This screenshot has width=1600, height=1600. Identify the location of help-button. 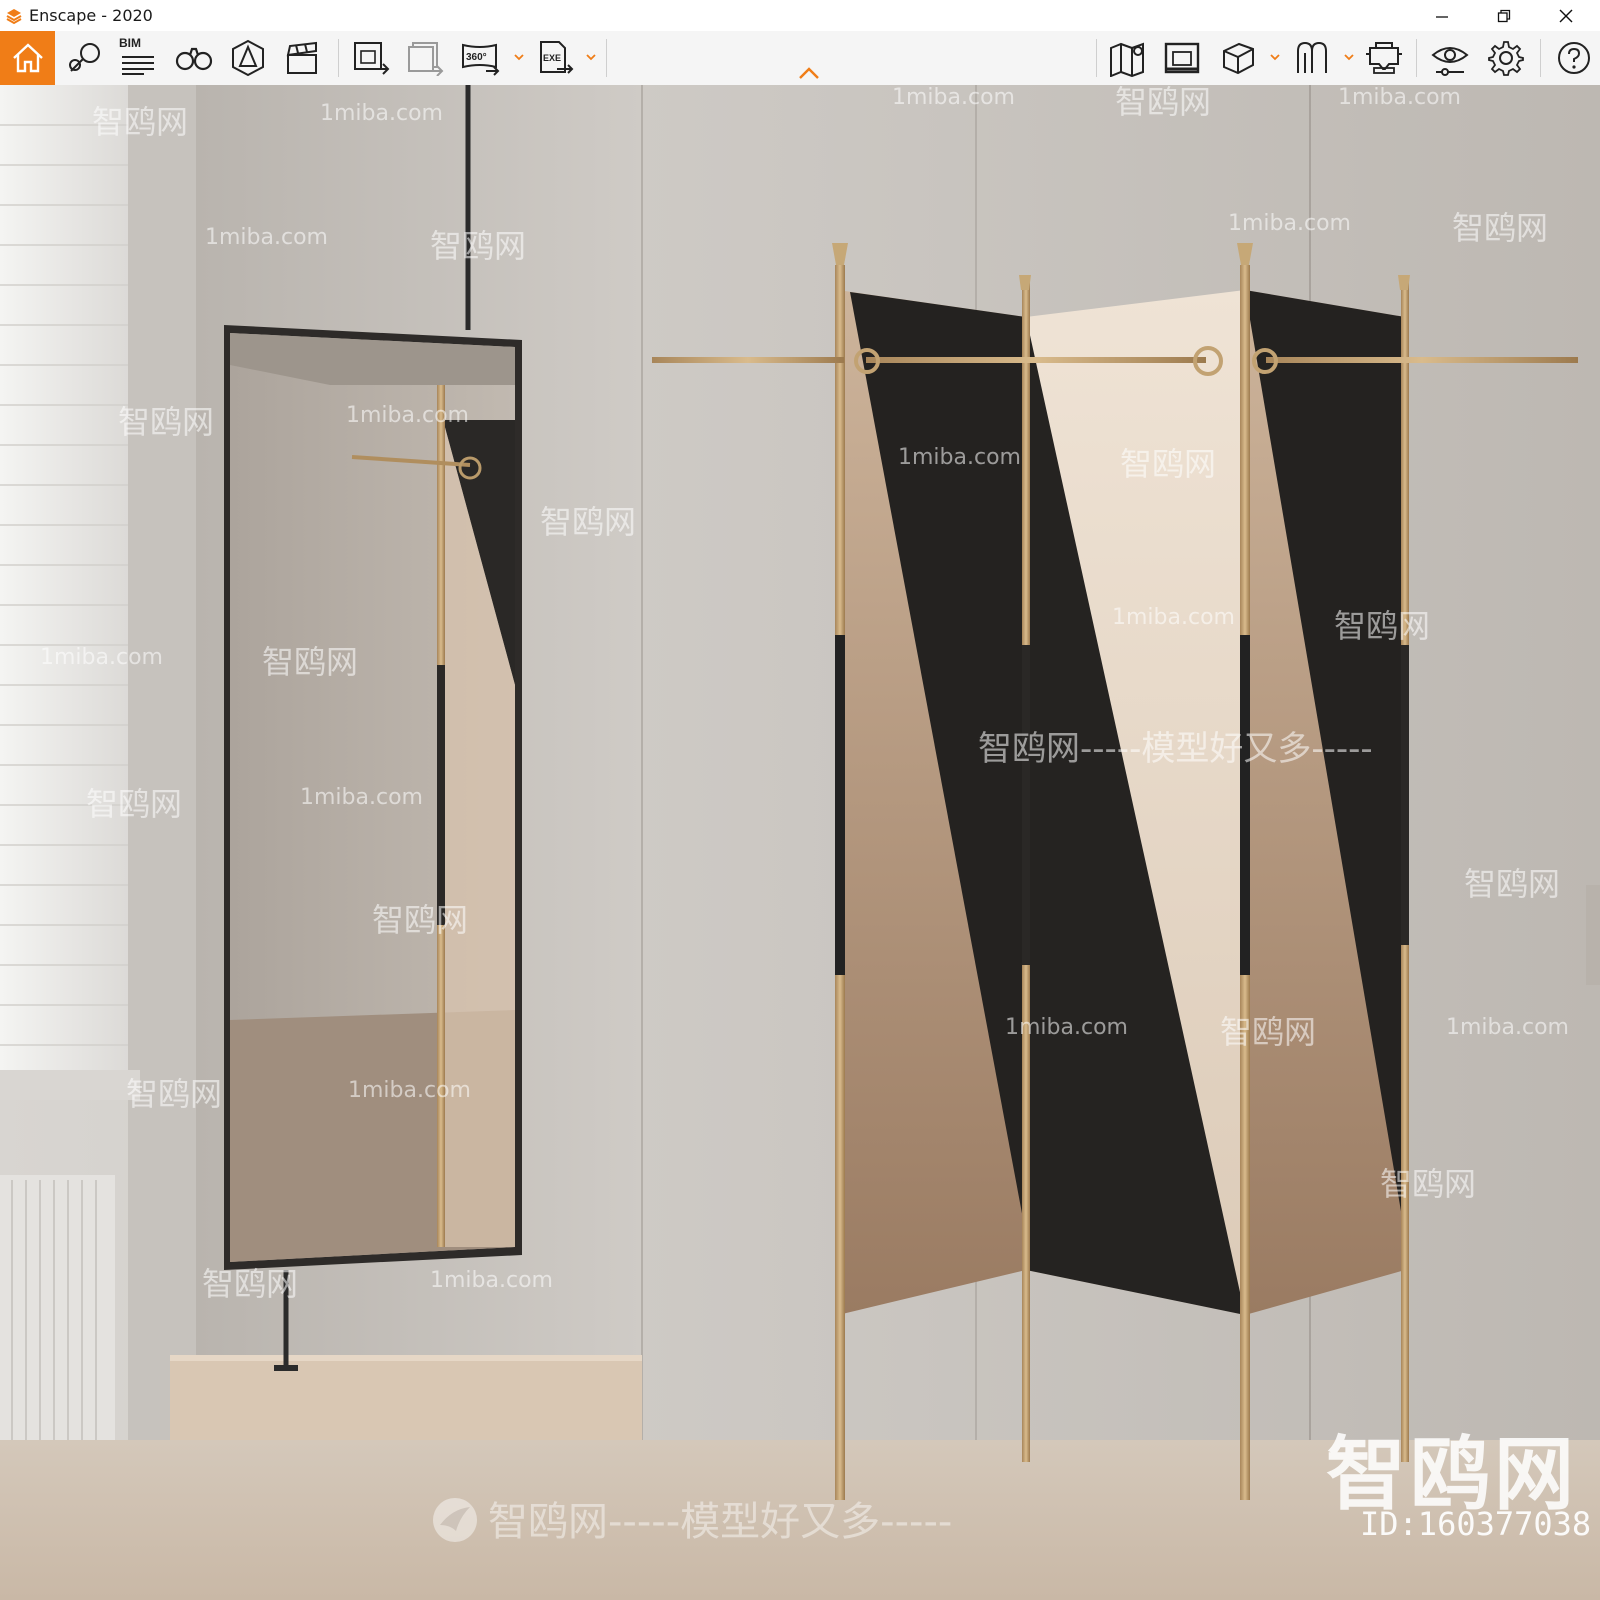
(1574, 58).